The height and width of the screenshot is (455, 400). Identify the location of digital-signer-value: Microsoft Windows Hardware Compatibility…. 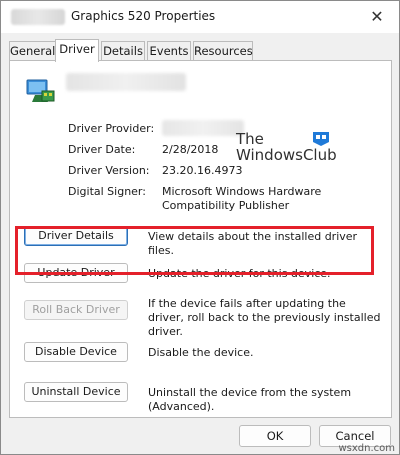
(242, 198).